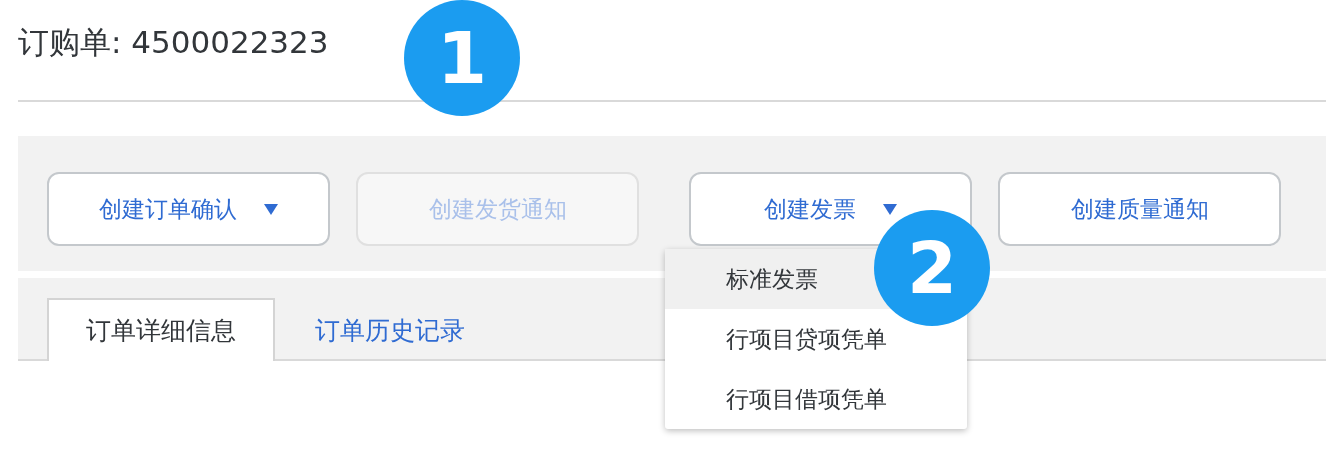  Describe the element at coordinates (188, 209) in the screenshot. I see `dropdown-button: 创建订单确认` at that location.